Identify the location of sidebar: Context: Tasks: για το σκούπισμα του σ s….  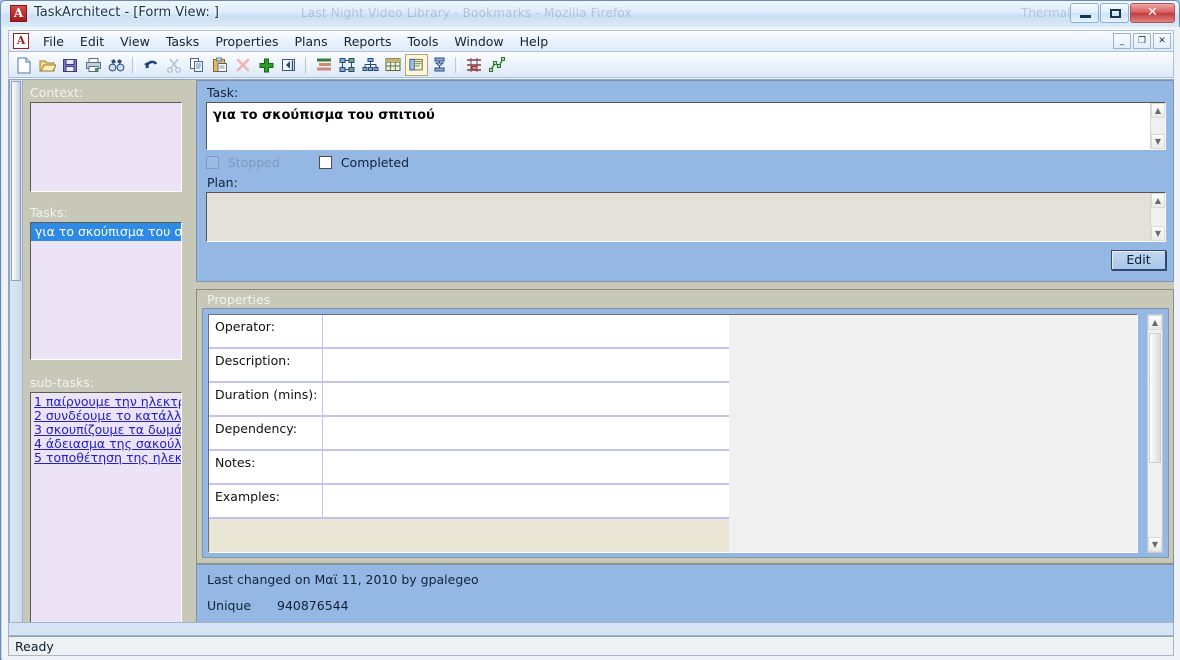
(104, 358).